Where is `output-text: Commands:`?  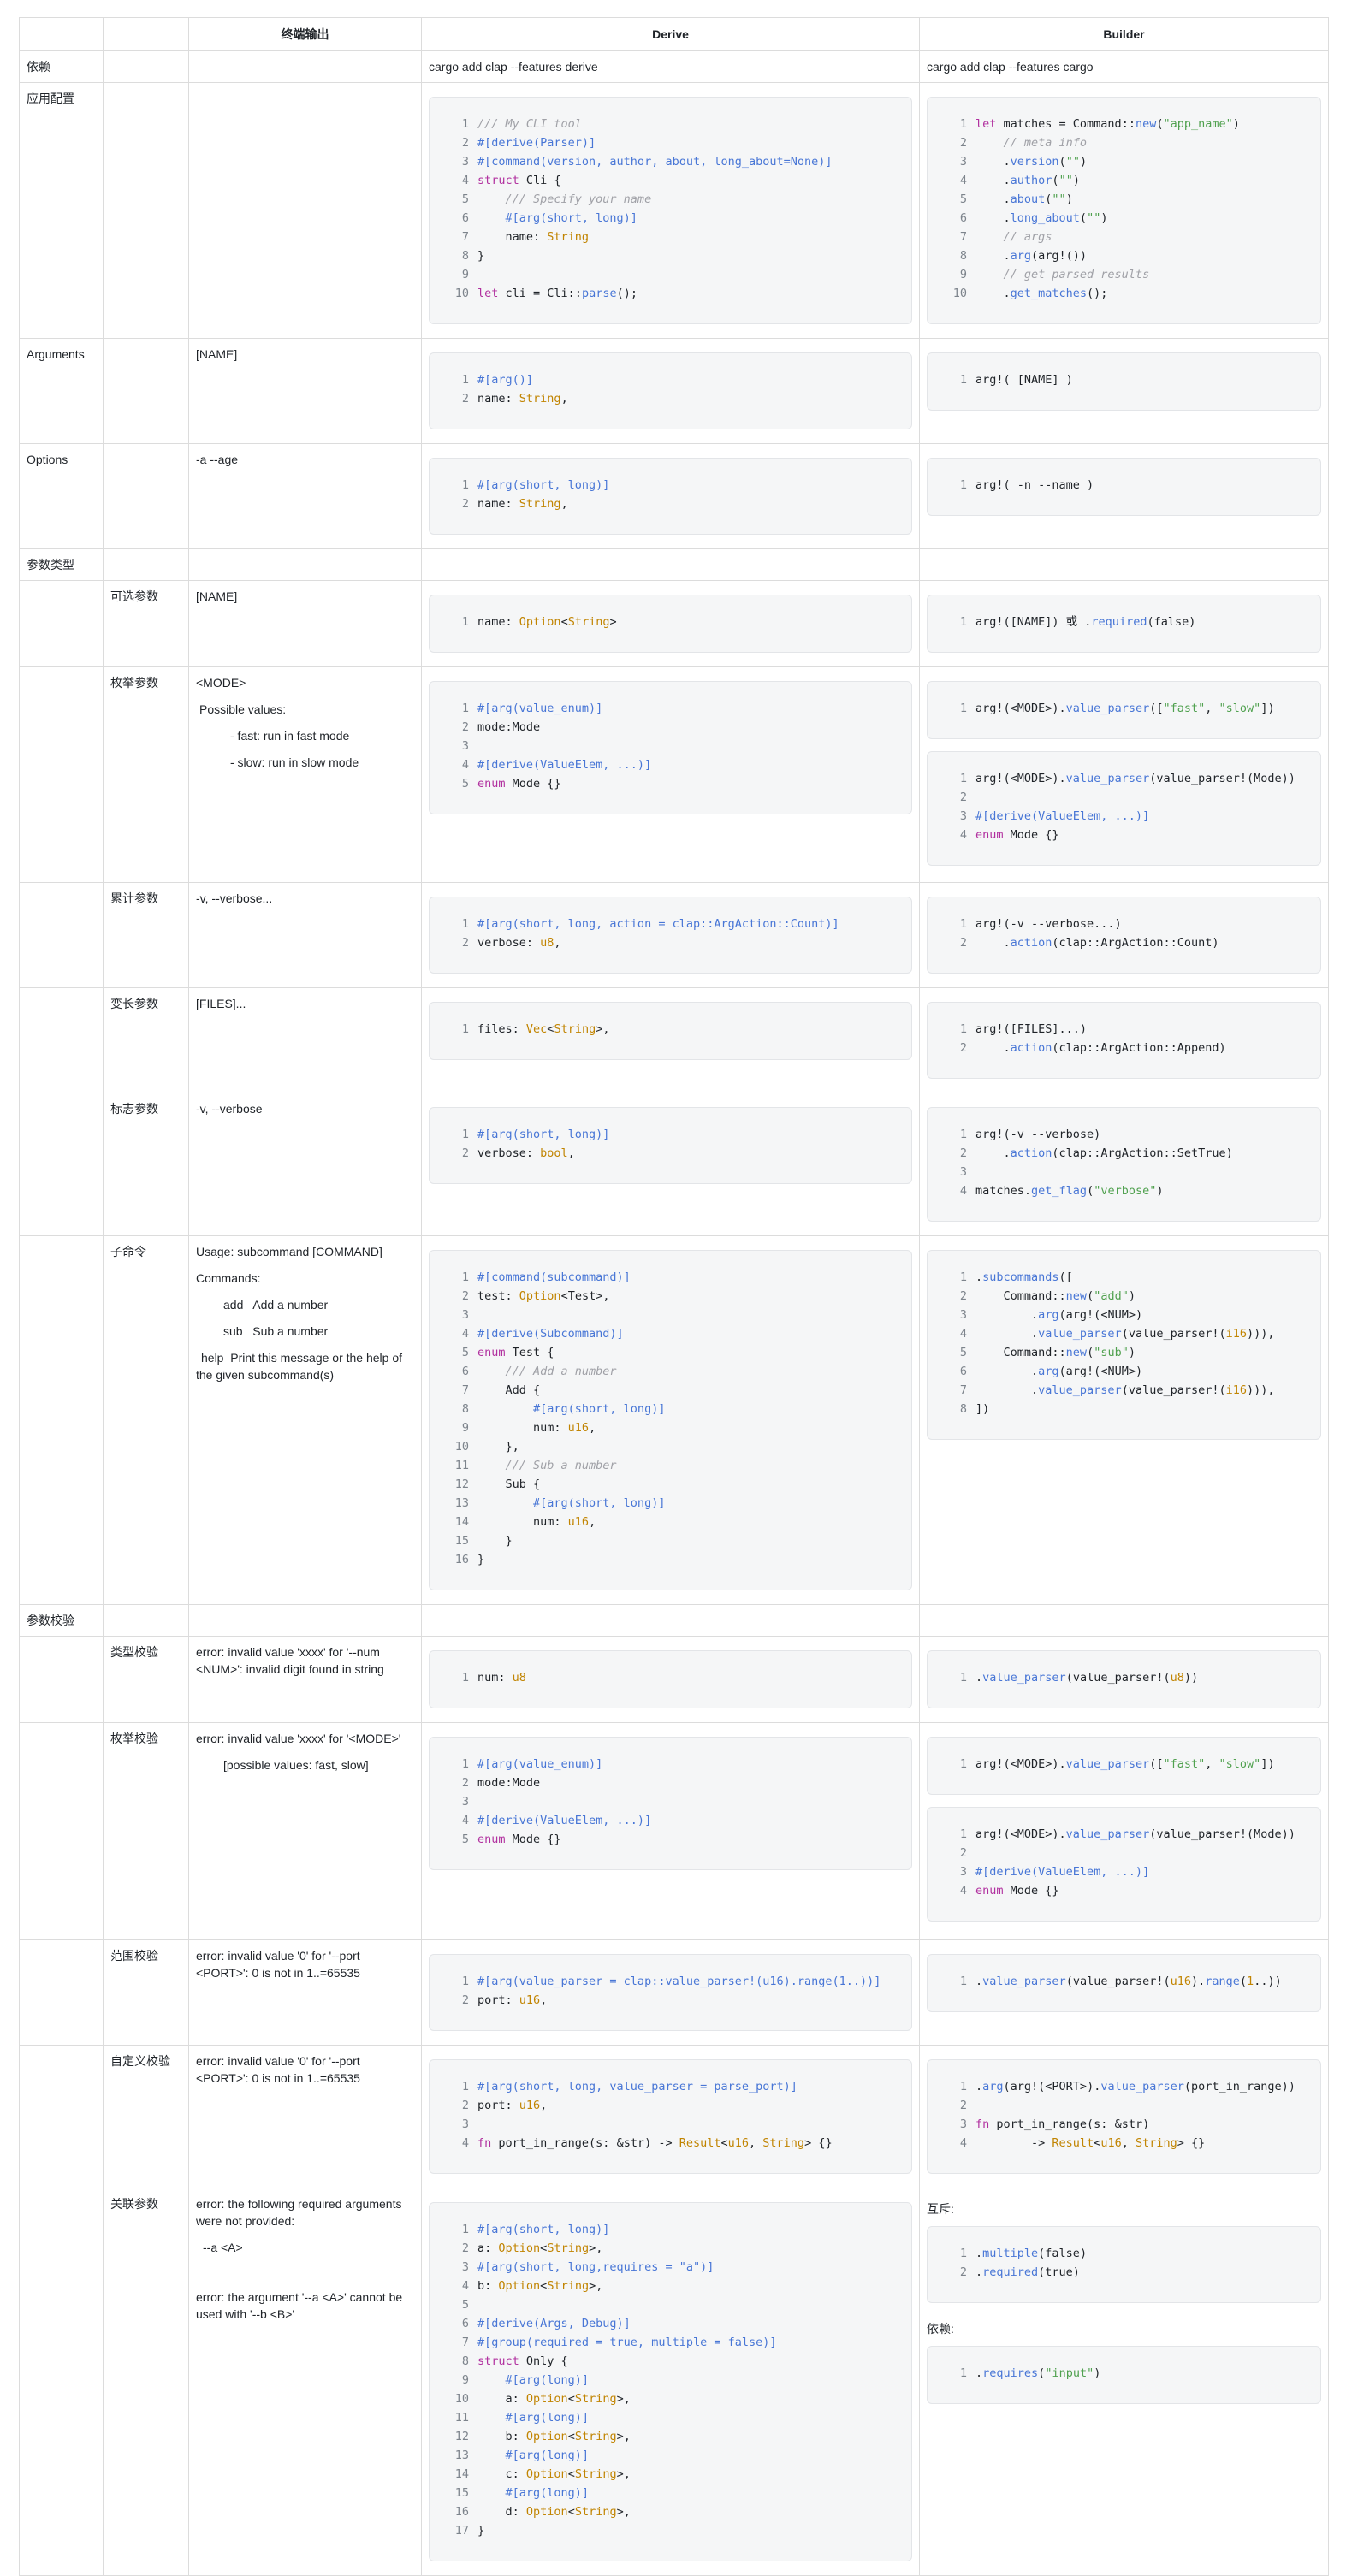
output-text: Commands: is located at coordinates (228, 1278).